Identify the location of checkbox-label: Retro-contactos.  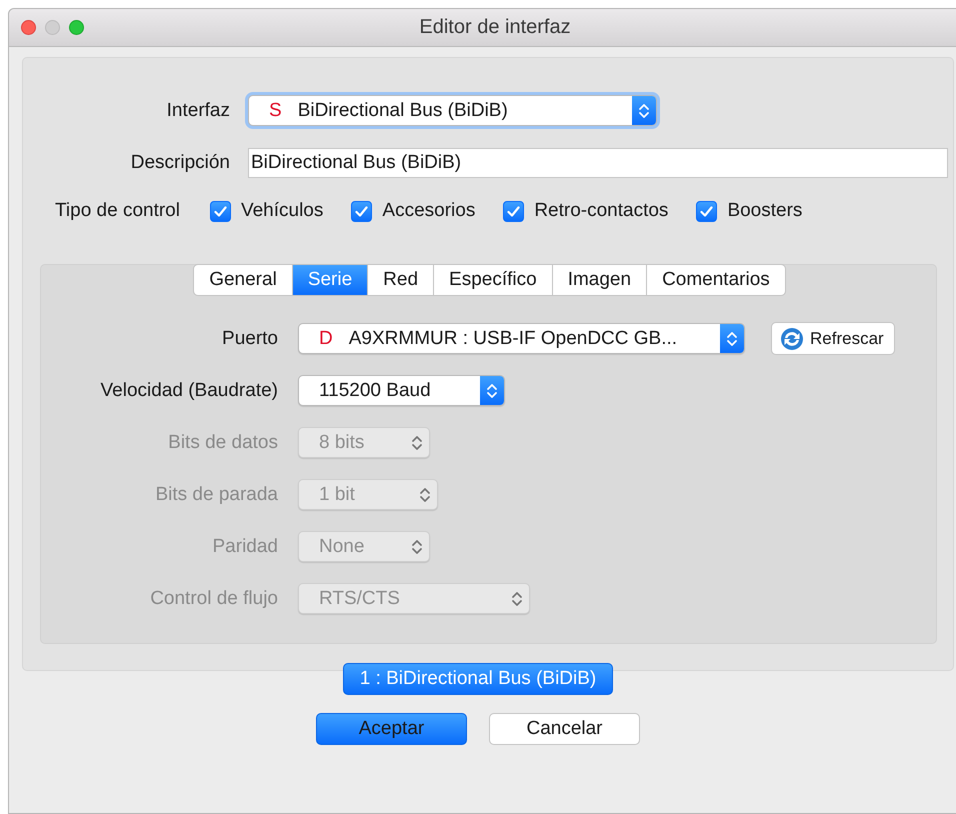
(601, 211).